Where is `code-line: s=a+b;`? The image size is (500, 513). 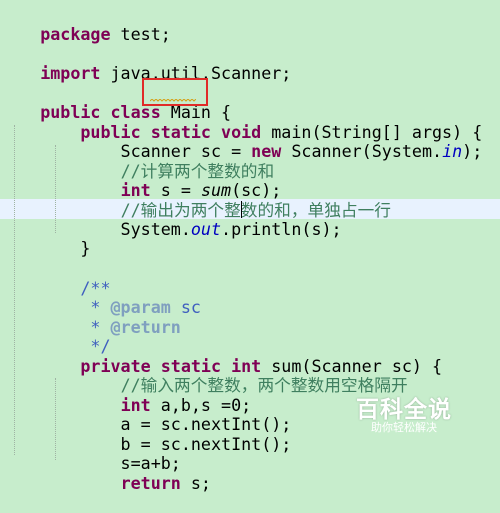
code-line: s=a+b; is located at coordinates (90, 453).